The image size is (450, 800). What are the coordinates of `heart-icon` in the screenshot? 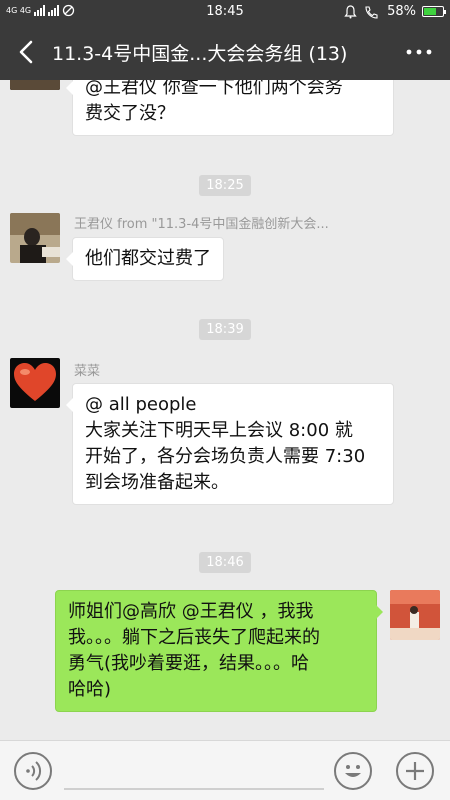 It's located at (35, 383).